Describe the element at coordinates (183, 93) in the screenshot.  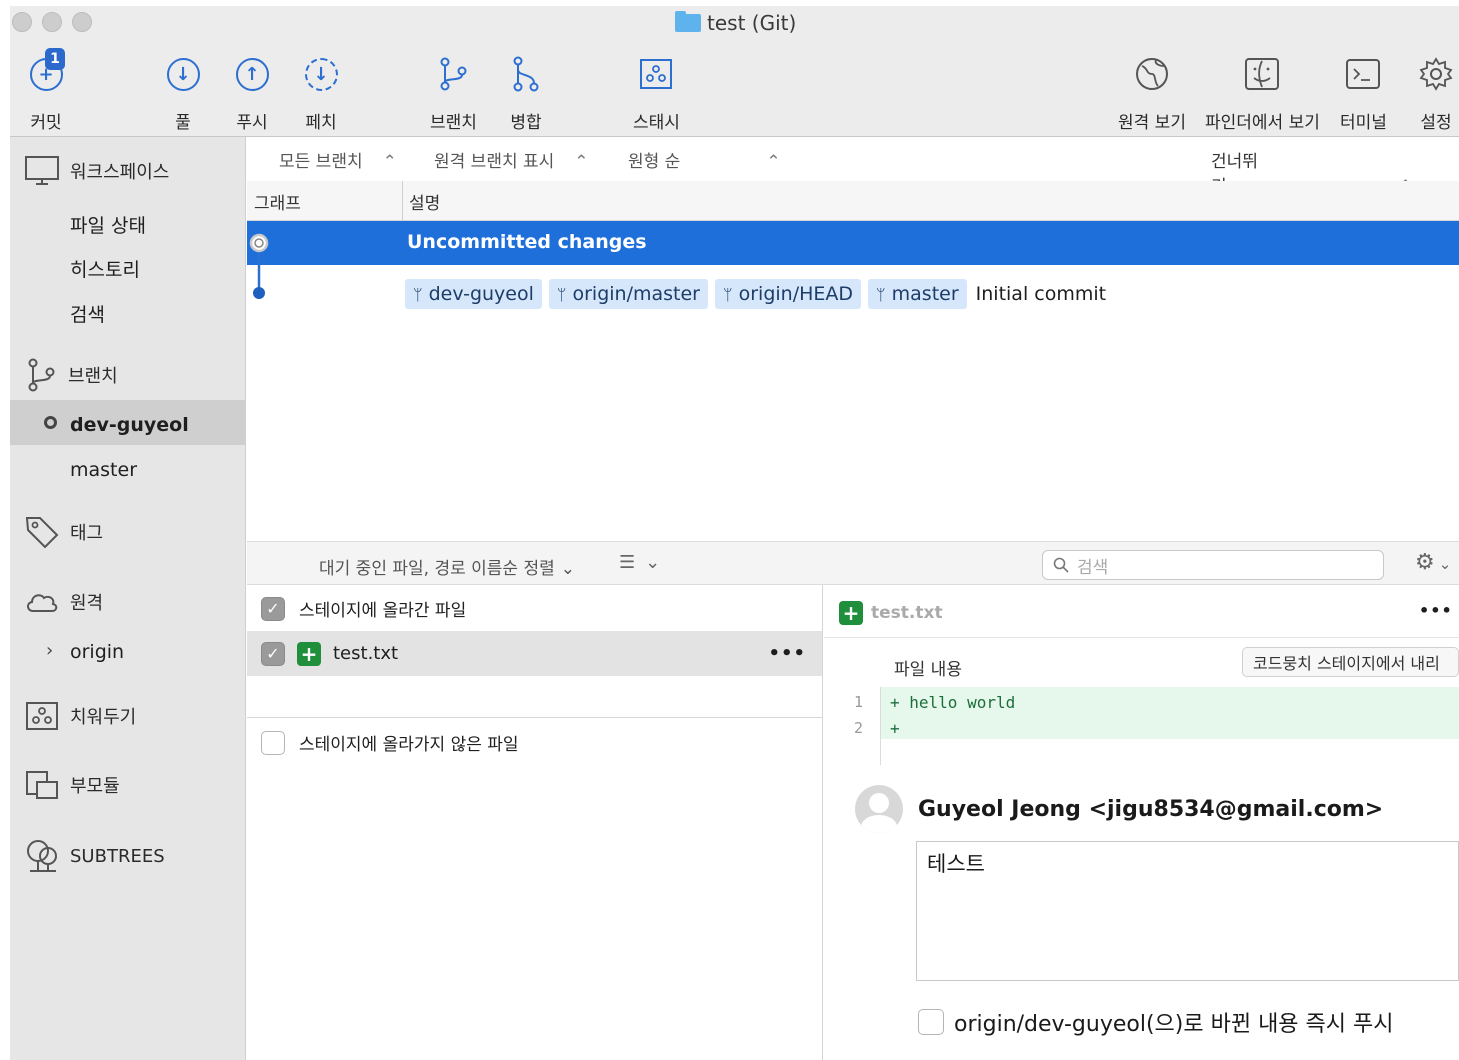
I see `pull-button: ↓ 풀` at that location.